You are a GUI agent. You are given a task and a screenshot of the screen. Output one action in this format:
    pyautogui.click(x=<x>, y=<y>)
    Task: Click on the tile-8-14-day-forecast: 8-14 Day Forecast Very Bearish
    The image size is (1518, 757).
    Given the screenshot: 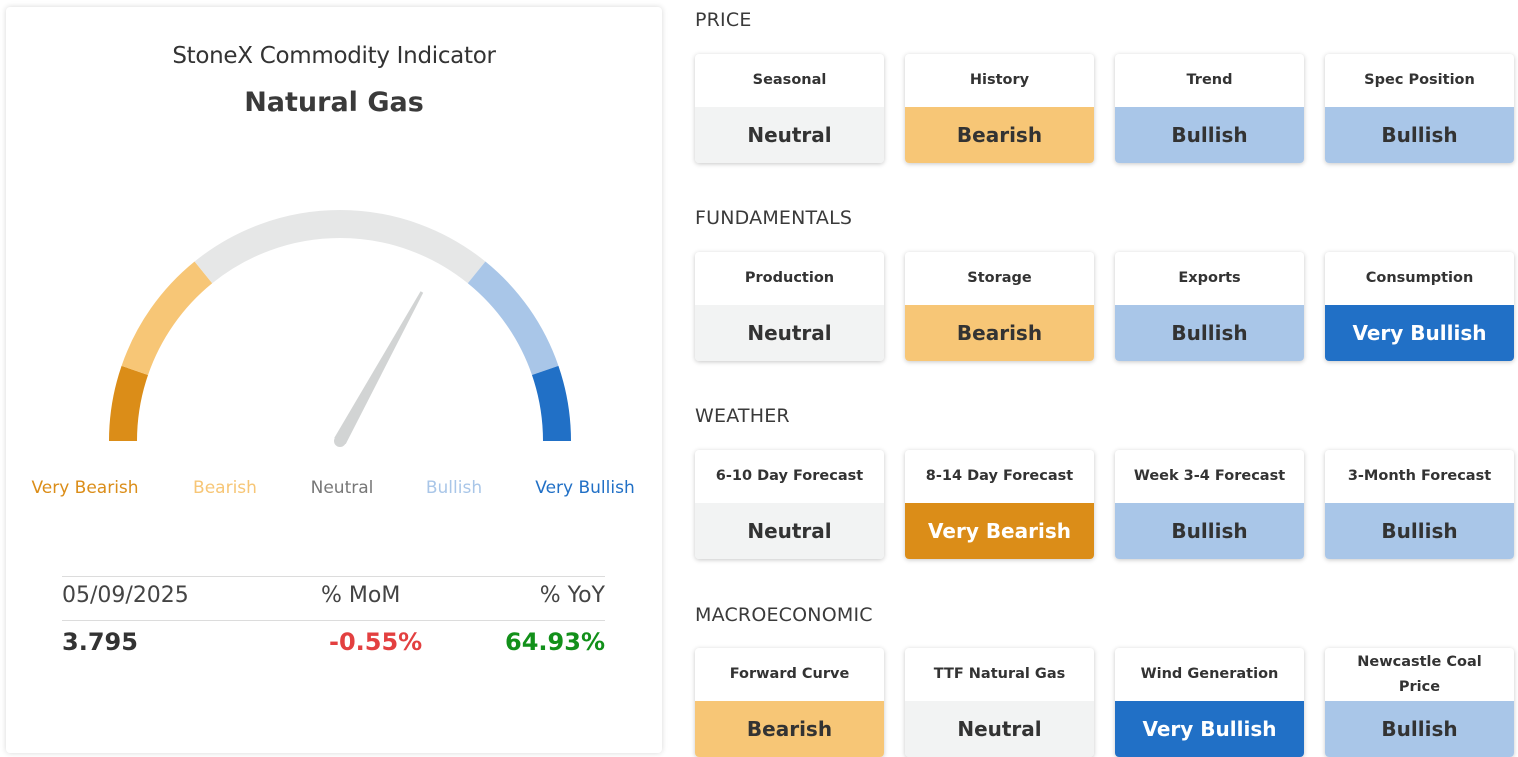 What is the action you would take?
    pyautogui.click(x=999, y=504)
    